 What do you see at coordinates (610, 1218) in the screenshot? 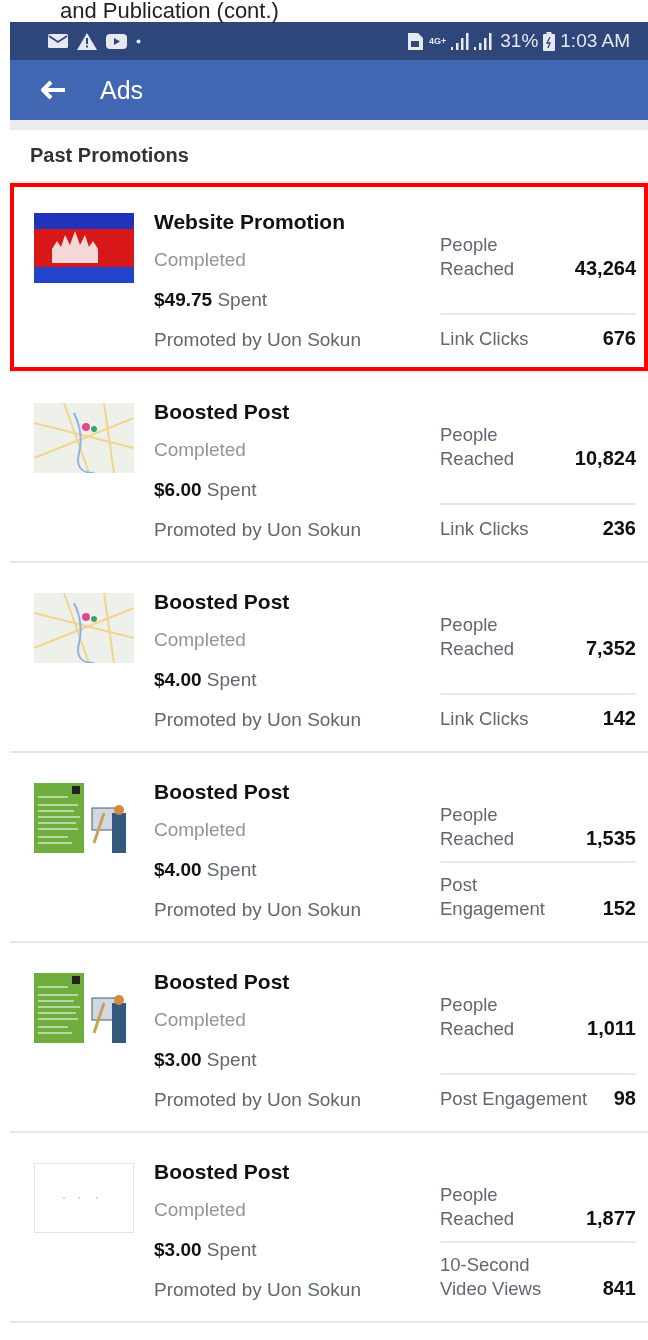
I see `metric-value: 1,877` at bounding box center [610, 1218].